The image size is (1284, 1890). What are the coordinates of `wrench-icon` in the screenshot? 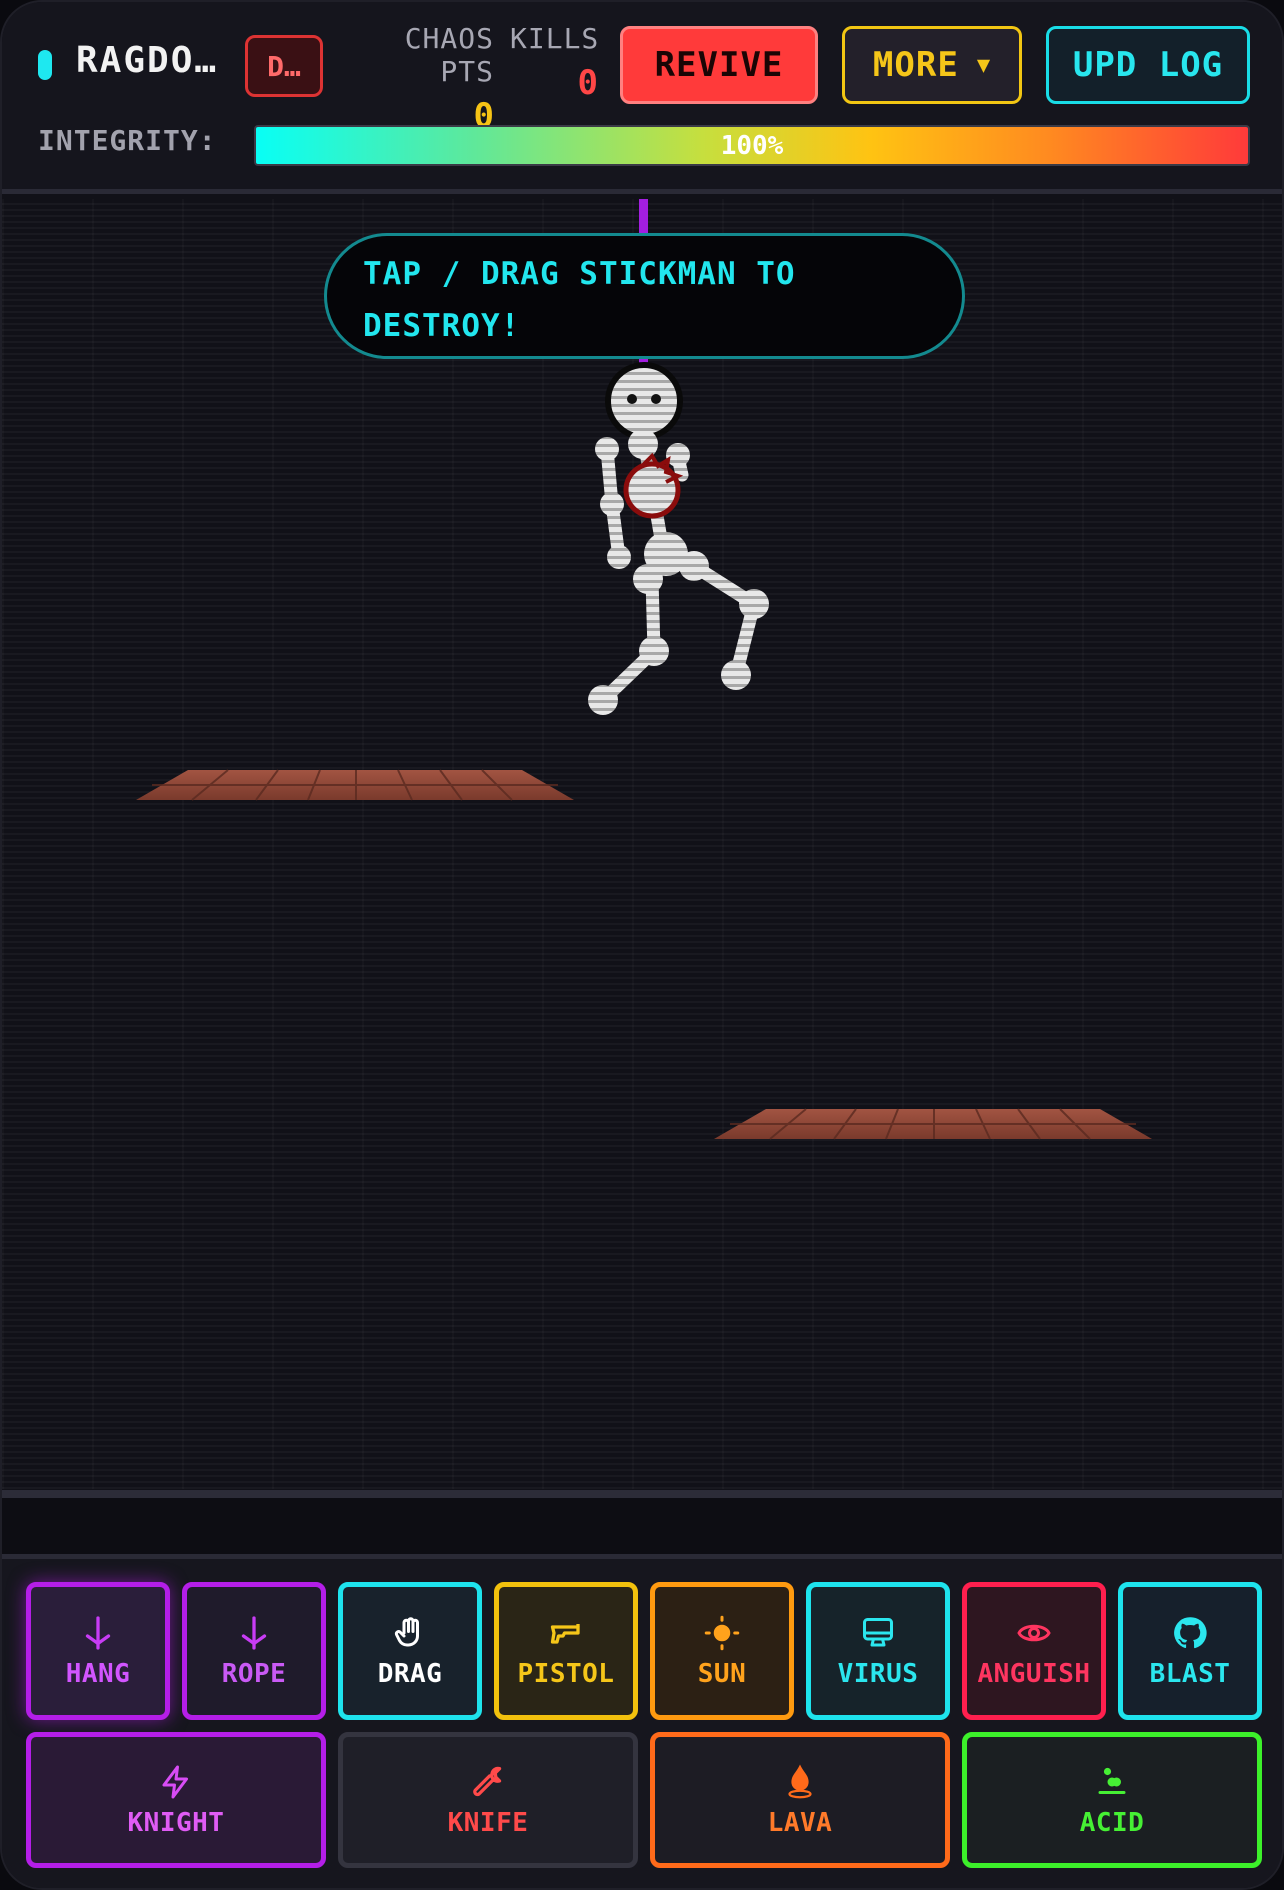 It's located at (488, 1782).